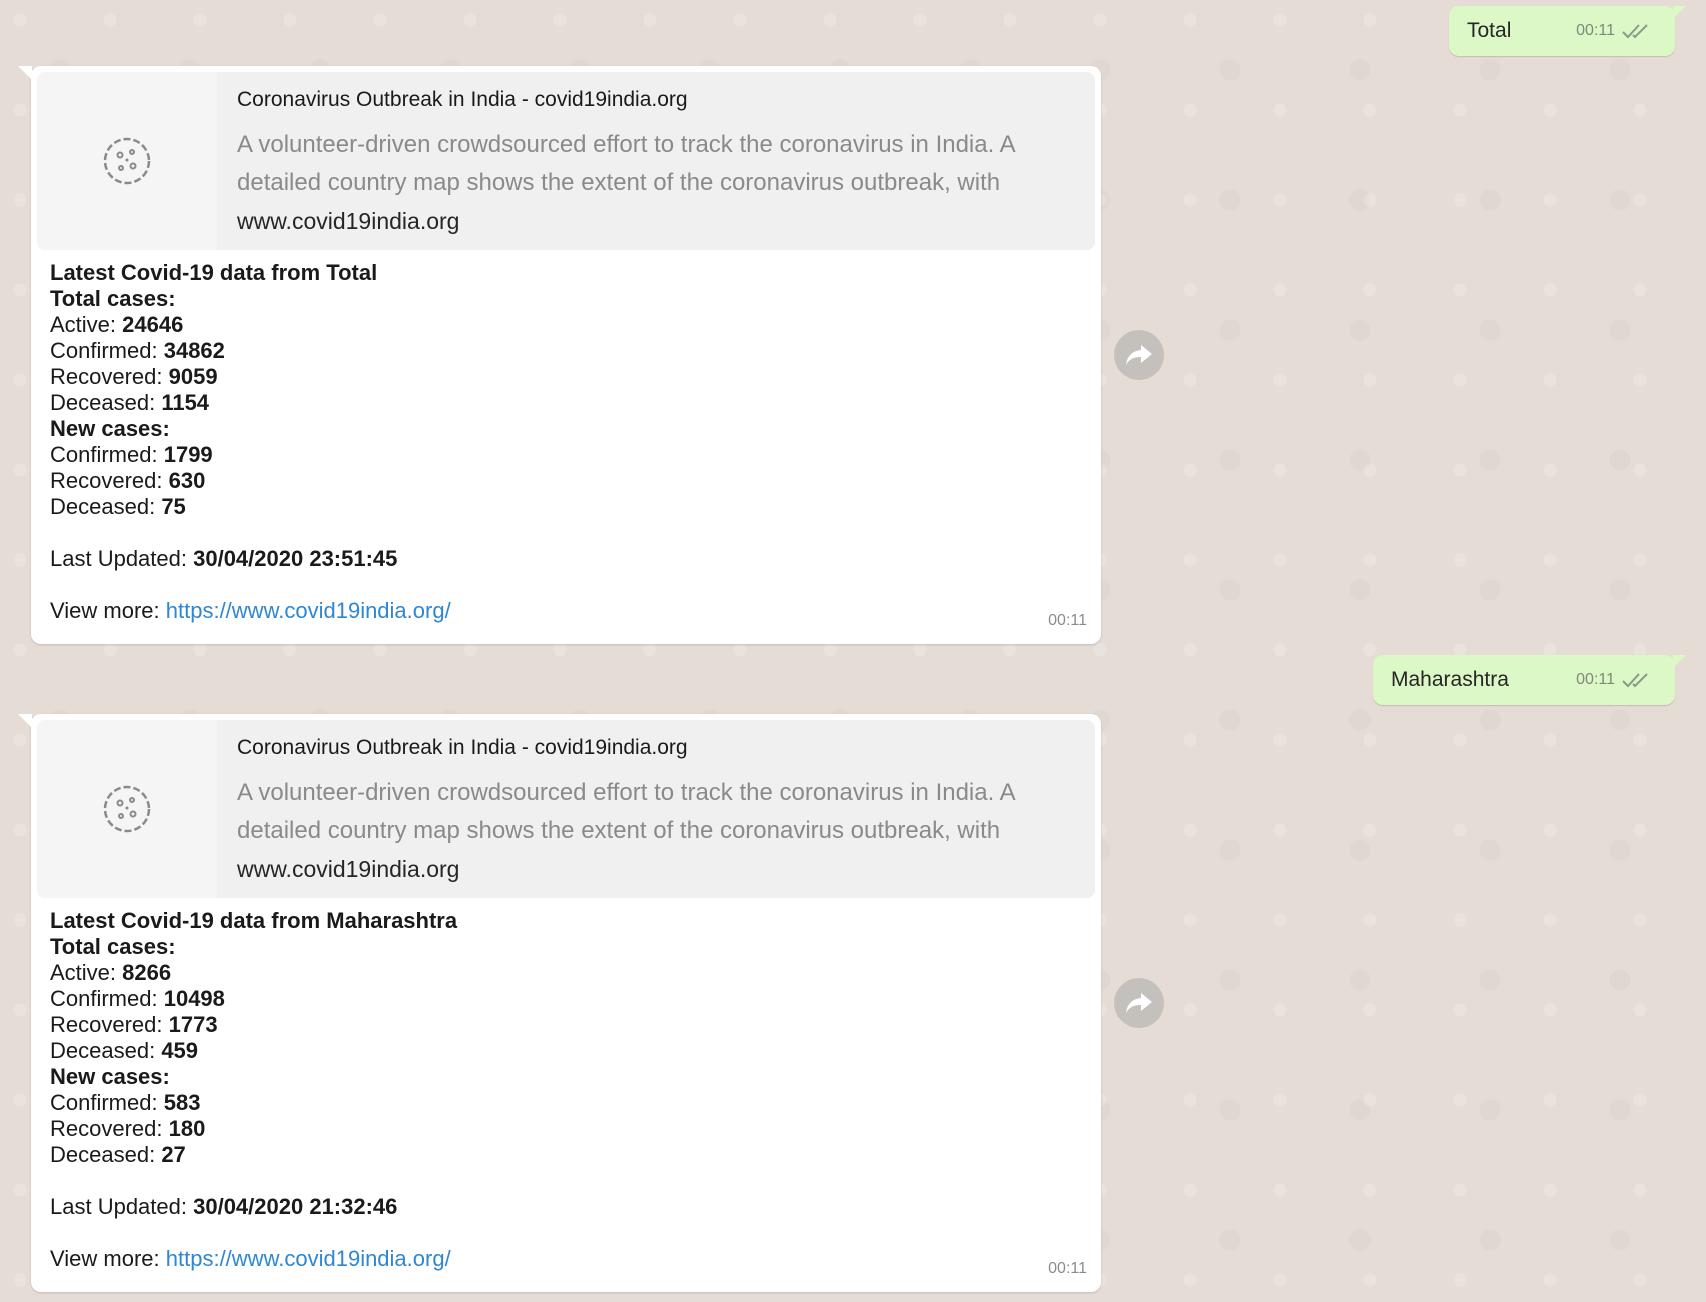  I want to click on last-updated-row: Last Updated: 30/04/2020 23:51:45, so click(224, 558).